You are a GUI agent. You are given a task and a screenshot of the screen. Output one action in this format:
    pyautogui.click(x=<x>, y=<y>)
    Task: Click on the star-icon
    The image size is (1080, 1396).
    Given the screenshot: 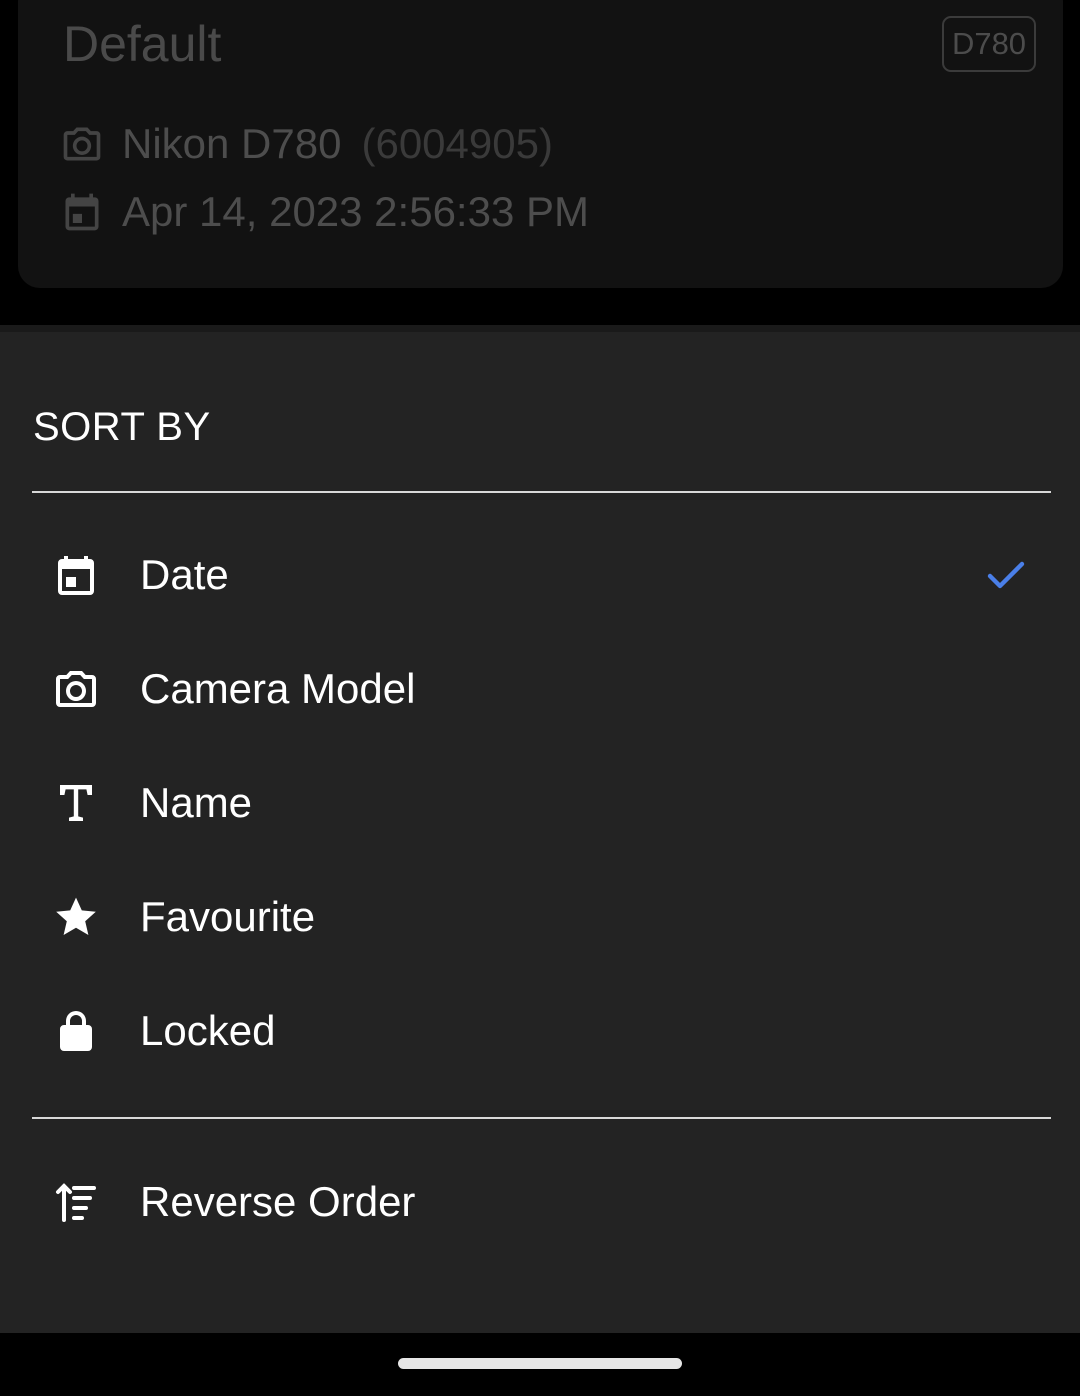 What is the action you would take?
    pyautogui.click(x=76, y=917)
    